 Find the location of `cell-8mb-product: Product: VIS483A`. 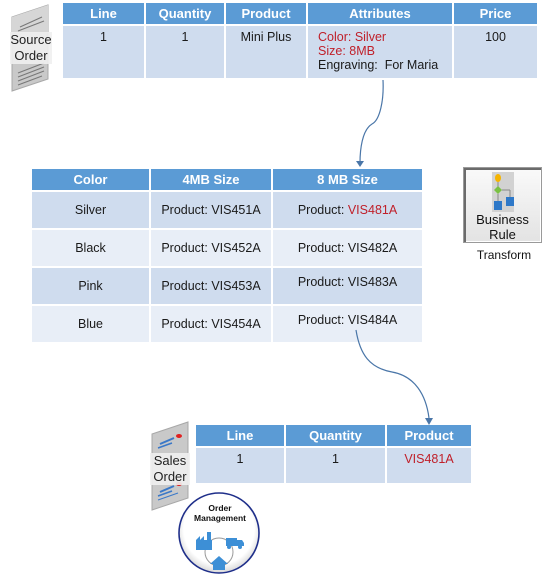

cell-8mb-product: Product: VIS483A is located at coordinates (347, 286).